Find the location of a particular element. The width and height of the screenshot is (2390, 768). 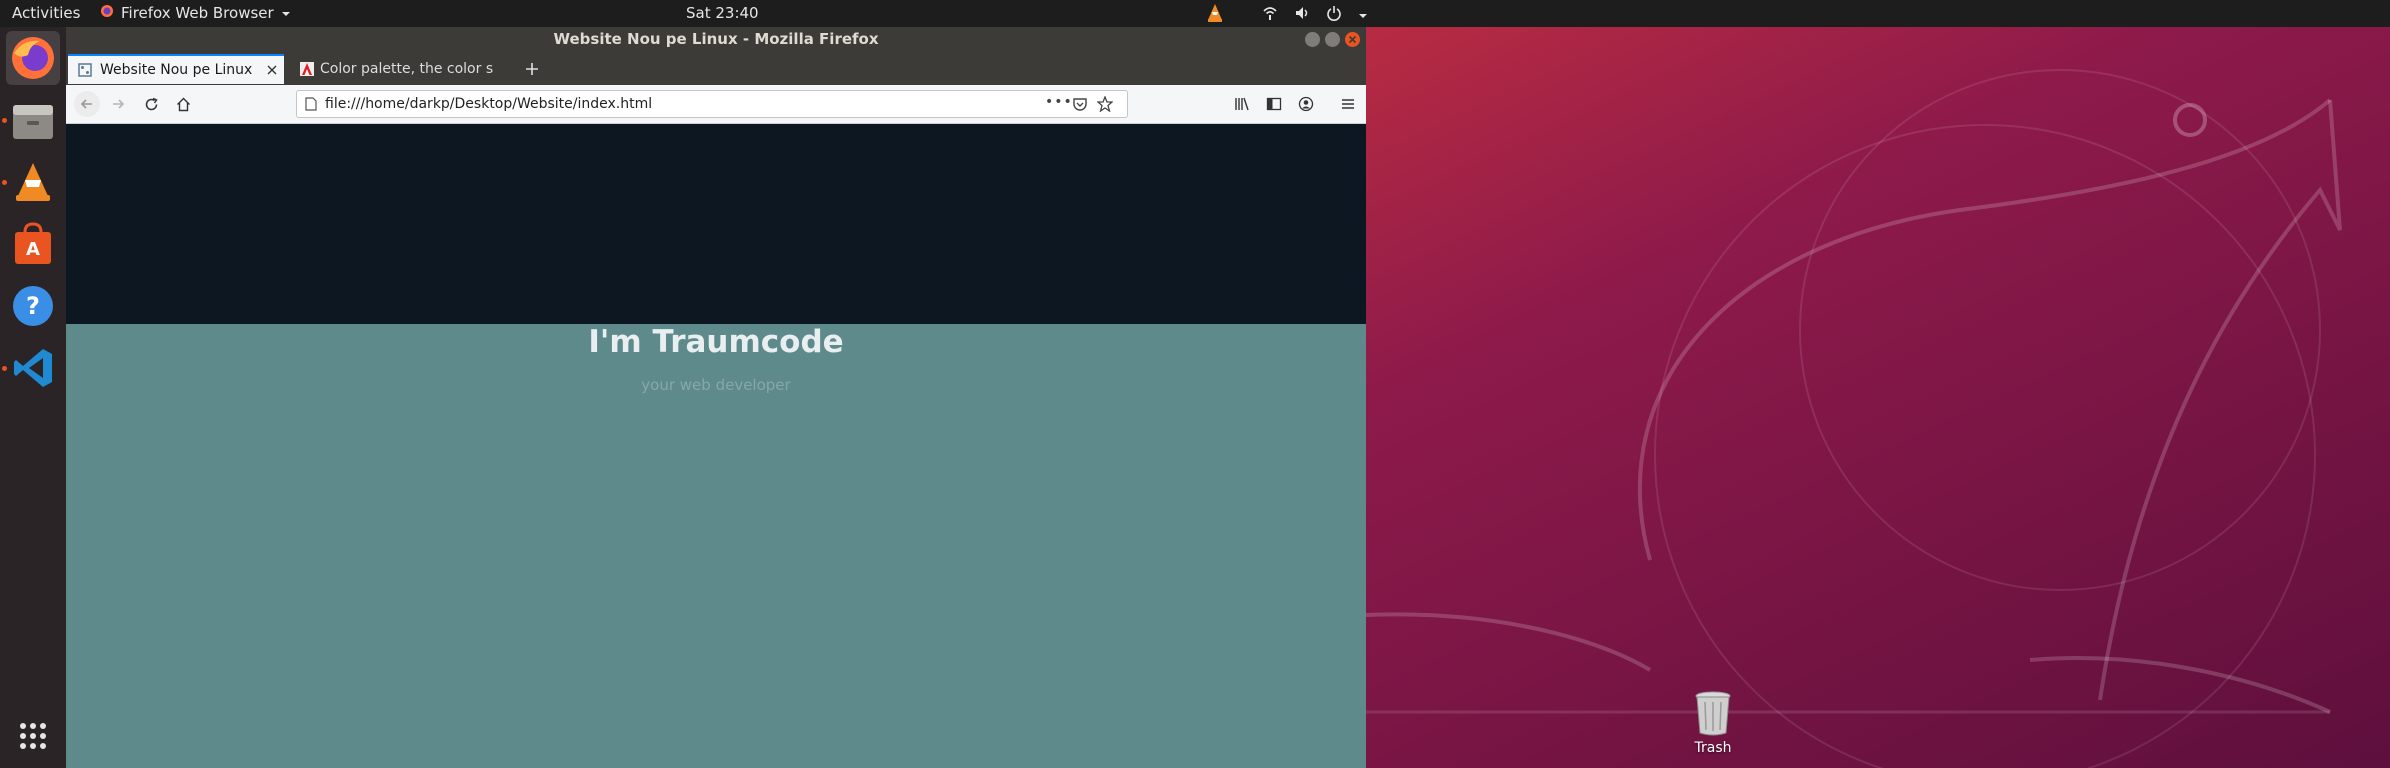

app-menu: Firefox Web Browser is located at coordinates (195, 13).